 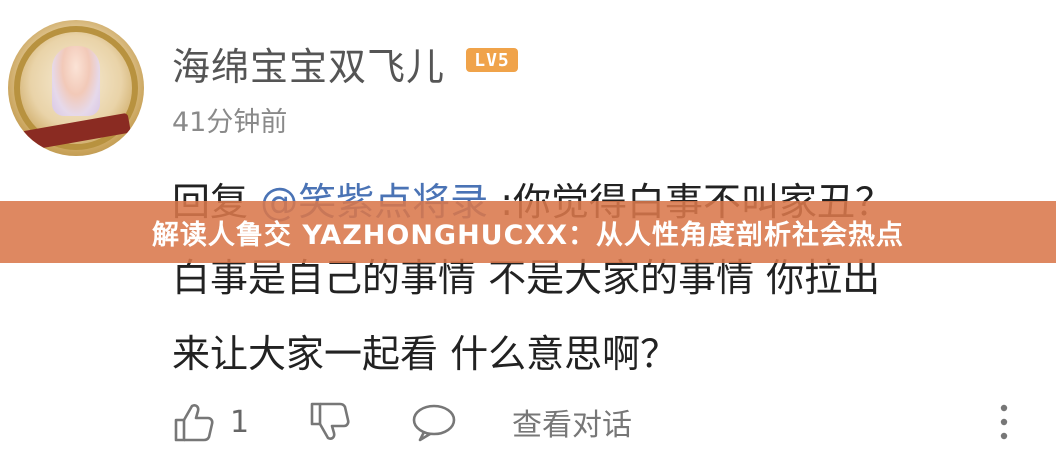 I want to click on comment-line-3: 来让大家一起看 什么意思啊？, so click(x=425, y=354).